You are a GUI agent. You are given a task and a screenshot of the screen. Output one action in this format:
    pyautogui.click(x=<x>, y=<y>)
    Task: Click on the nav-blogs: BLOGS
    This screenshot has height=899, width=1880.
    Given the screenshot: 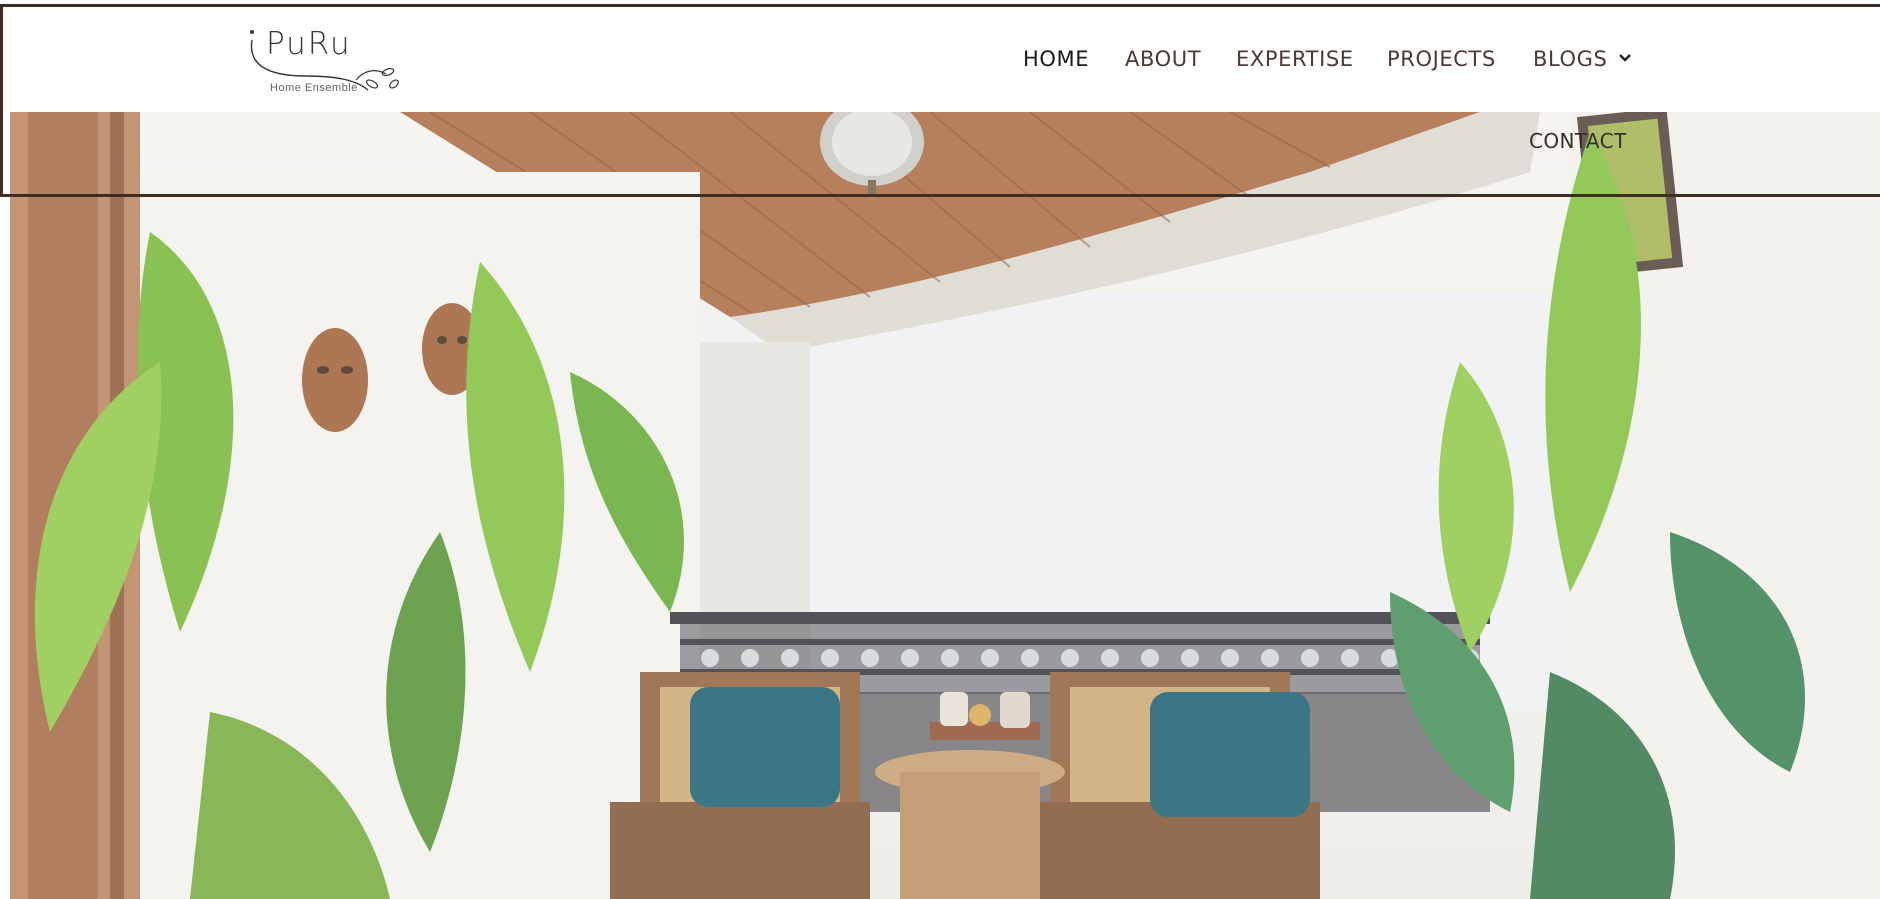 What is the action you would take?
    pyautogui.click(x=1570, y=59)
    